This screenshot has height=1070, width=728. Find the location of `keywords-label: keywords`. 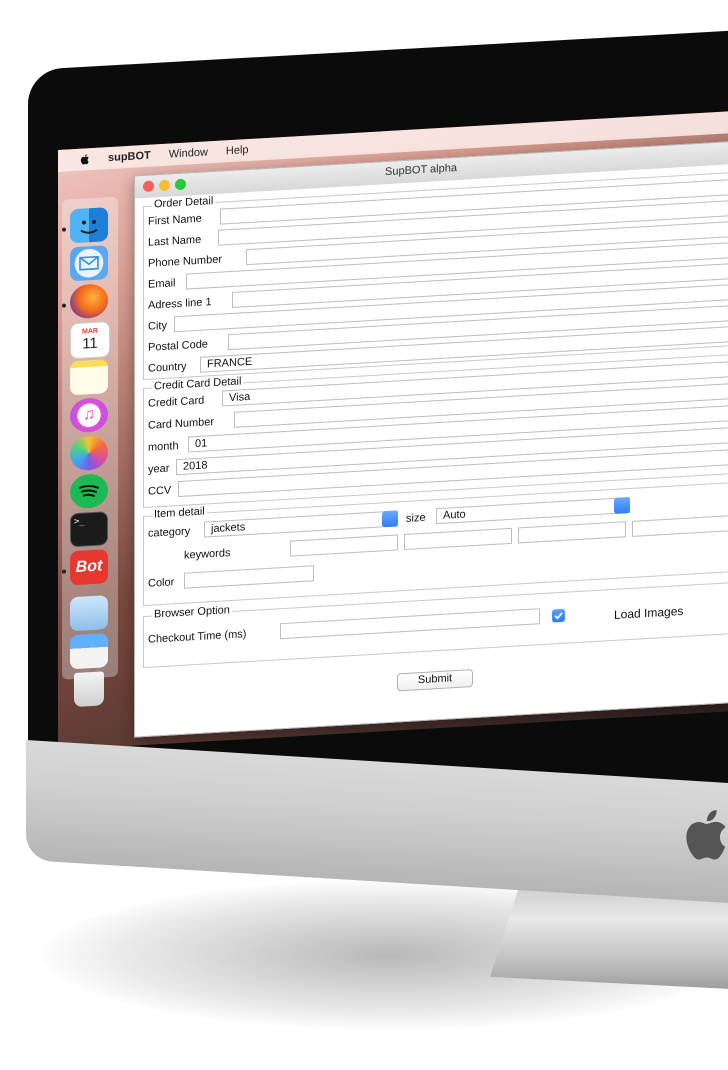

keywords-label: keywords is located at coordinates (207, 554).